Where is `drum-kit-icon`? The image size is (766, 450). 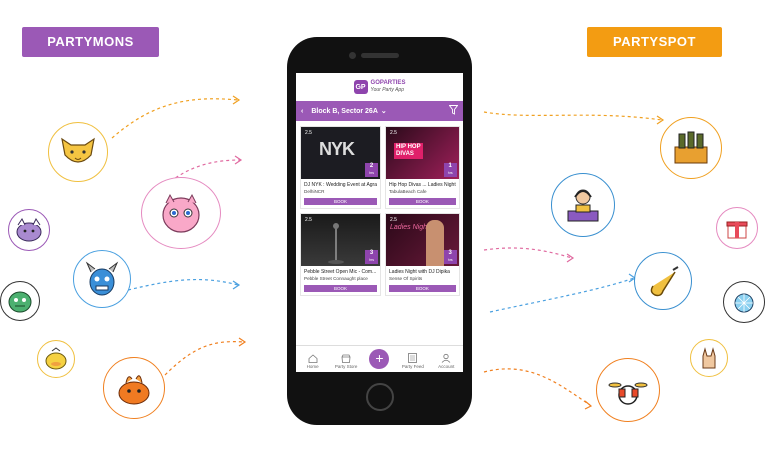
drum-kit-icon is located at coordinates (628, 390).